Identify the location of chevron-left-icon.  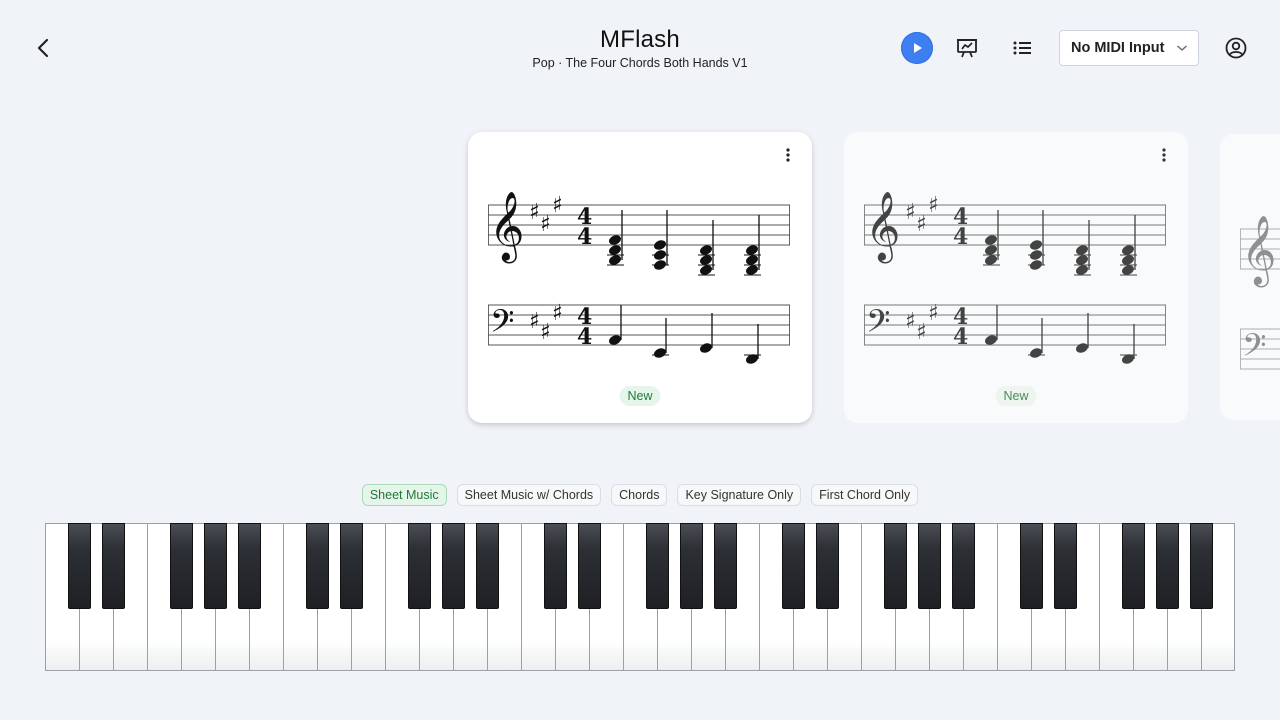
(43, 48).